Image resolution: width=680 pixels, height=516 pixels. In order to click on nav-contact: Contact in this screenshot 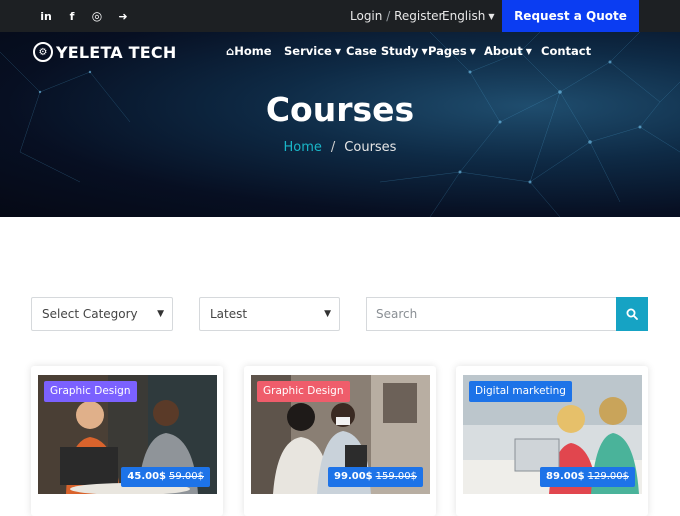, I will do `click(566, 51)`.